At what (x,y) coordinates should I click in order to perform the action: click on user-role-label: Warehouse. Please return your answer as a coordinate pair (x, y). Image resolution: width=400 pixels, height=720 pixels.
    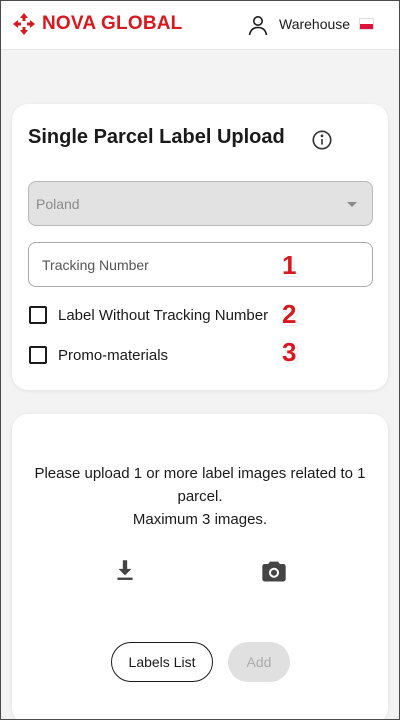
    Looking at the image, I should click on (314, 24).